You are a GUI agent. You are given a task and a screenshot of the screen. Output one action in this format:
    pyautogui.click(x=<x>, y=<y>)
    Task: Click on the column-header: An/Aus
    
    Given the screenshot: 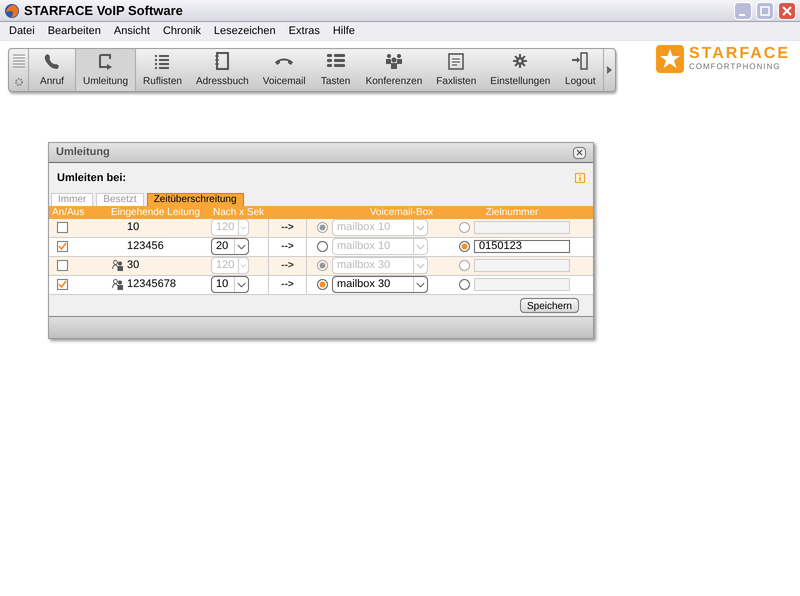 What is the action you would take?
    pyautogui.click(x=68, y=213)
    